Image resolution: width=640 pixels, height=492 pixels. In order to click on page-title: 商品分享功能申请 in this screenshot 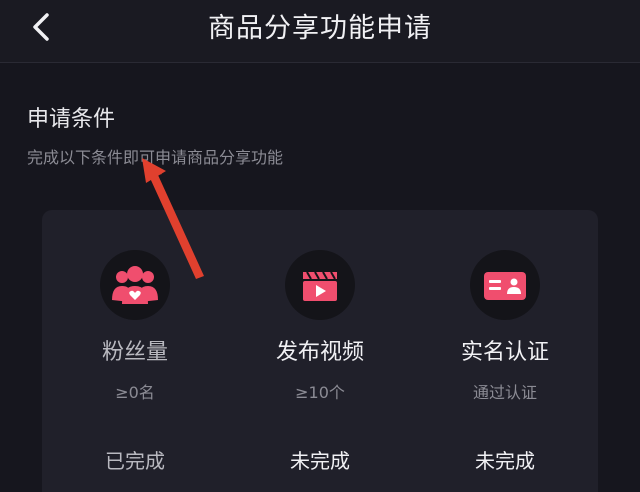, I will do `click(320, 28)`.